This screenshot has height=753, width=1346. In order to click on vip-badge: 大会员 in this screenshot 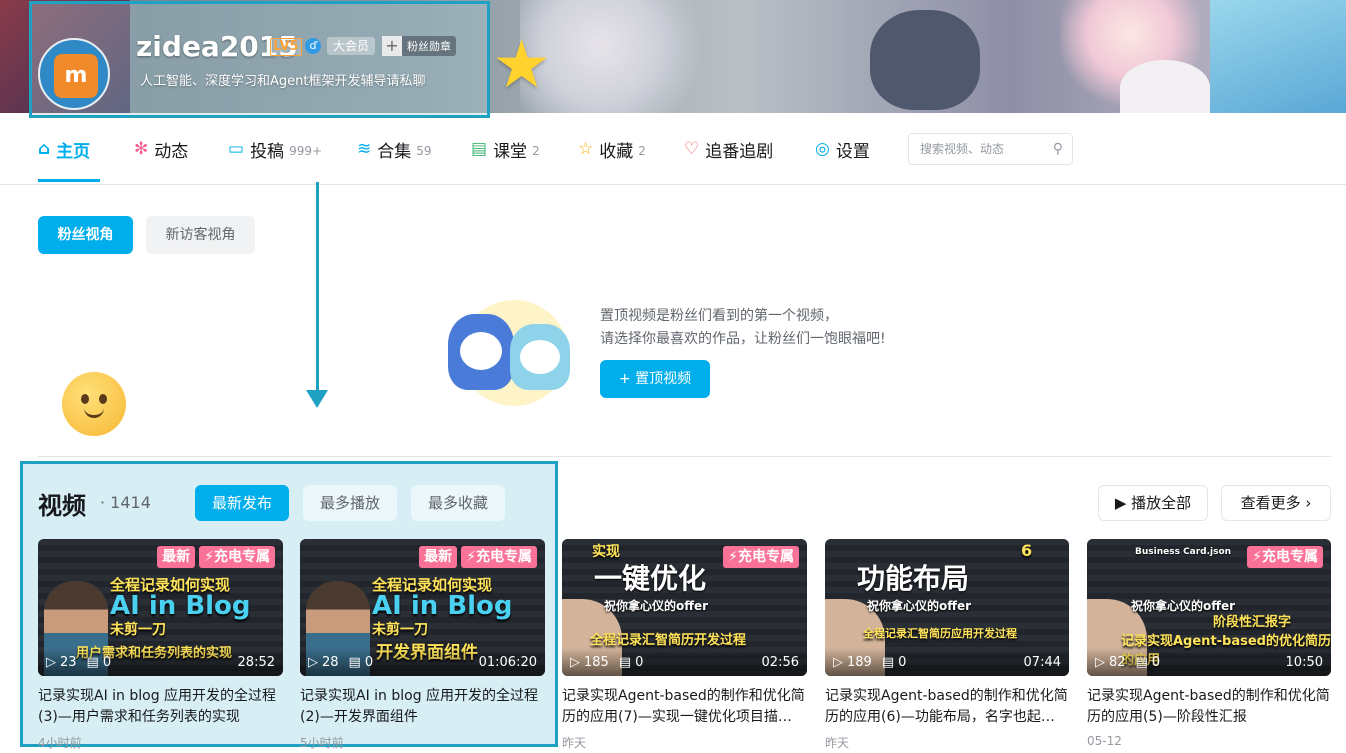, I will do `click(351, 46)`.